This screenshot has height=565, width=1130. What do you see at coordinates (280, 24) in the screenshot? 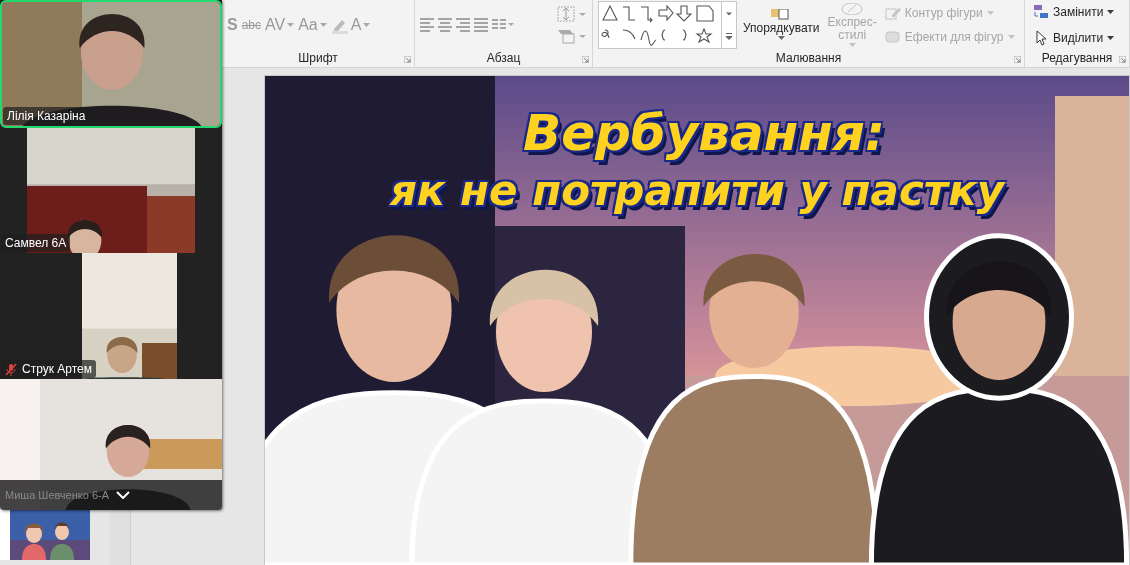
I see `font-tool-button: AV` at bounding box center [280, 24].